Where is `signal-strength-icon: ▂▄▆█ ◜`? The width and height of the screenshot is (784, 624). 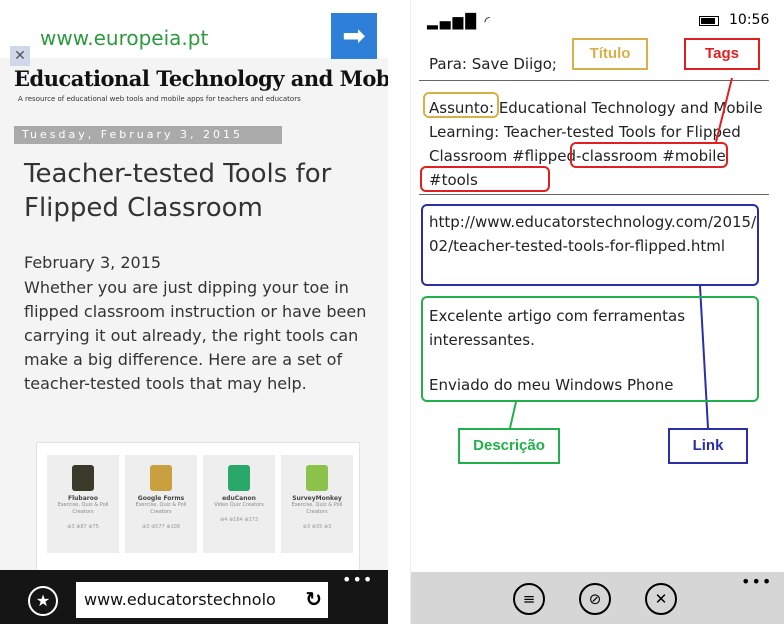
signal-strength-icon: ▂▄▆█ ◜ is located at coordinates (459, 22).